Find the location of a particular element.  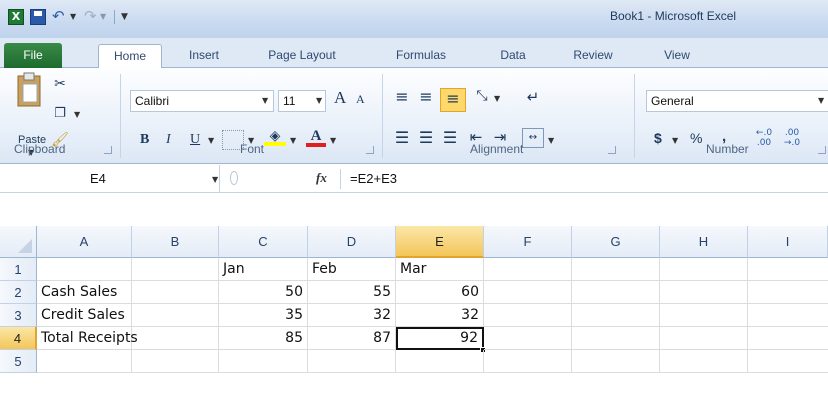

italic-button: I is located at coordinates (168, 140).